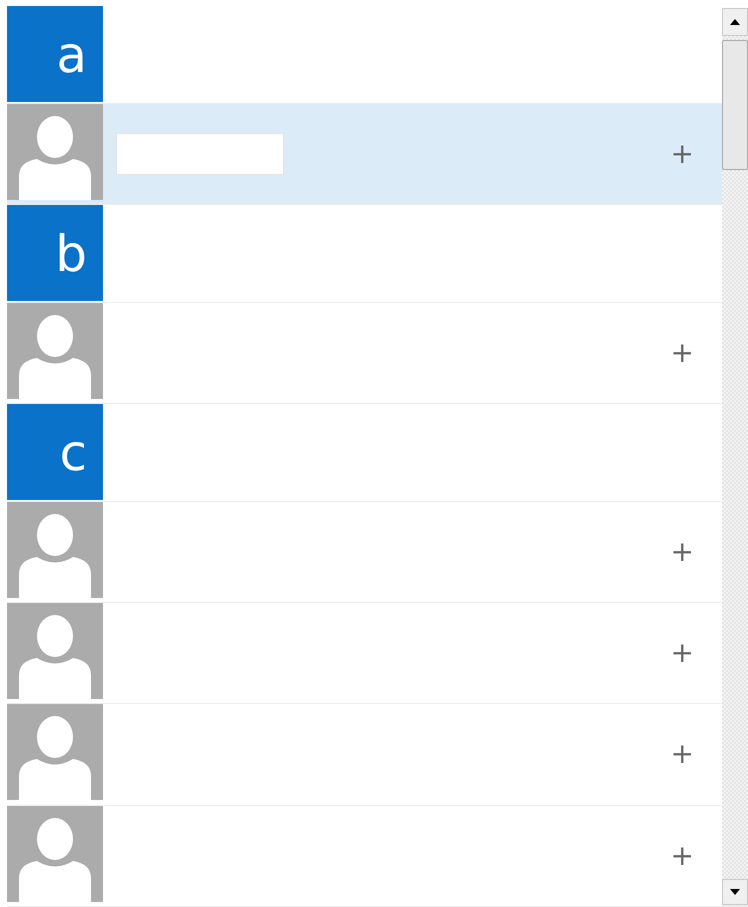  Describe the element at coordinates (55, 54) in the screenshot. I see `letter-tile: a` at that location.